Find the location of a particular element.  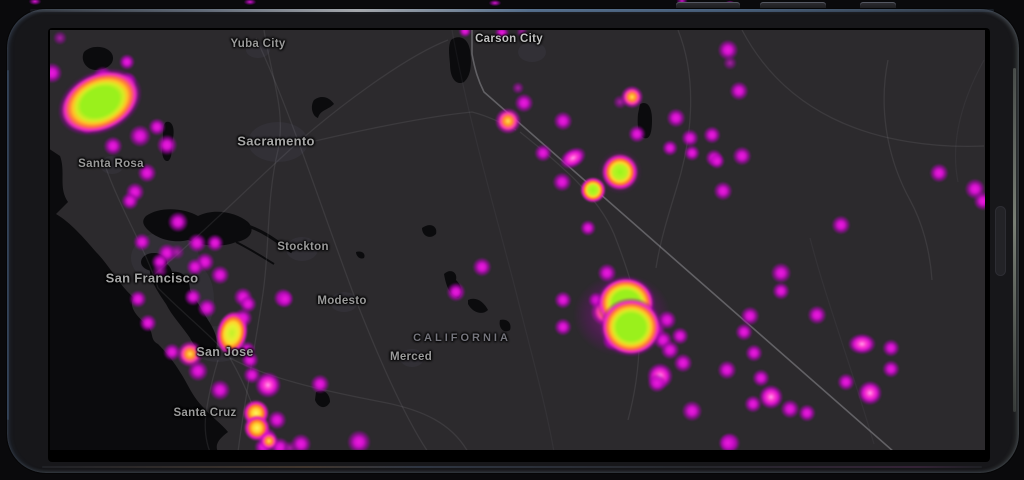

map-label-carson-city: Carson City is located at coordinates (509, 39).